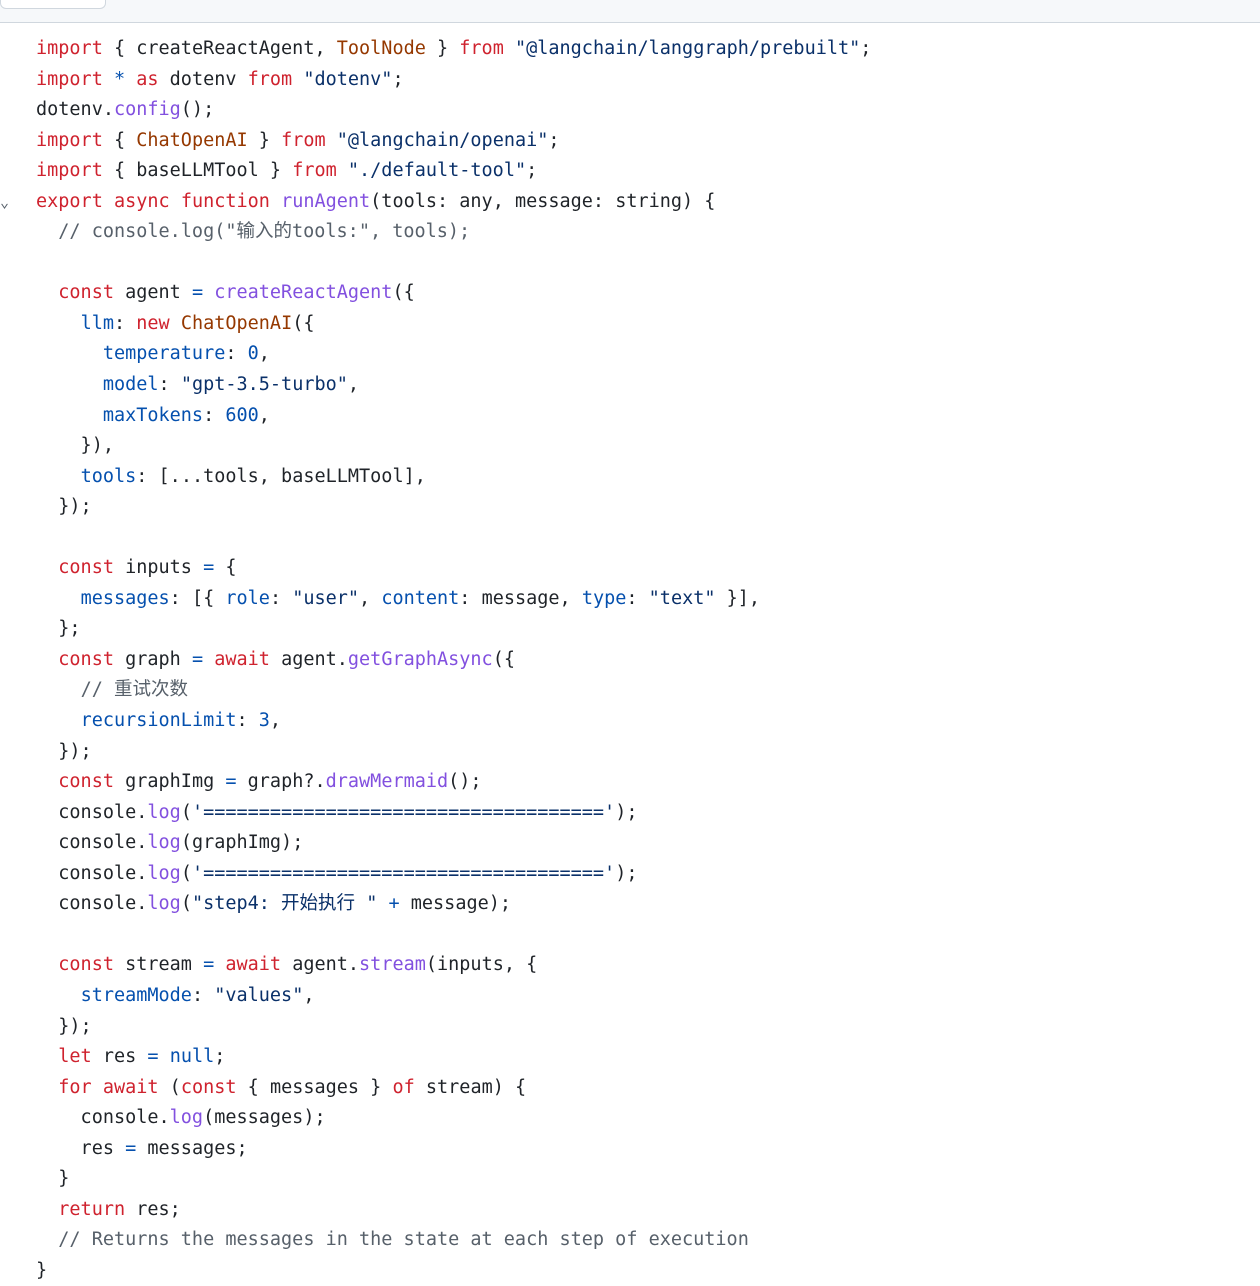 The image size is (1260, 1286). Describe the element at coordinates (630, 324) in the screenshot. I see `code-line: llm: new ChatOpenAI({` at that location.